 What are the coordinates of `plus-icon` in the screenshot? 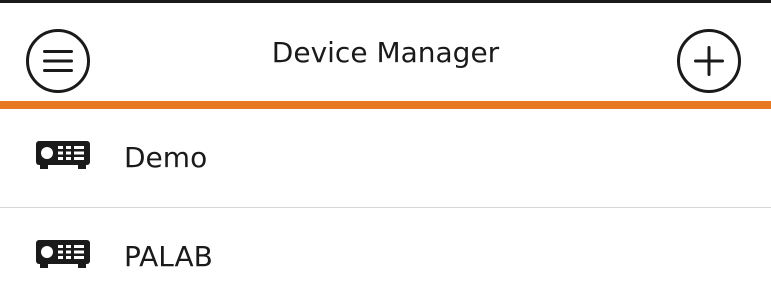 It's located at (709, 61).